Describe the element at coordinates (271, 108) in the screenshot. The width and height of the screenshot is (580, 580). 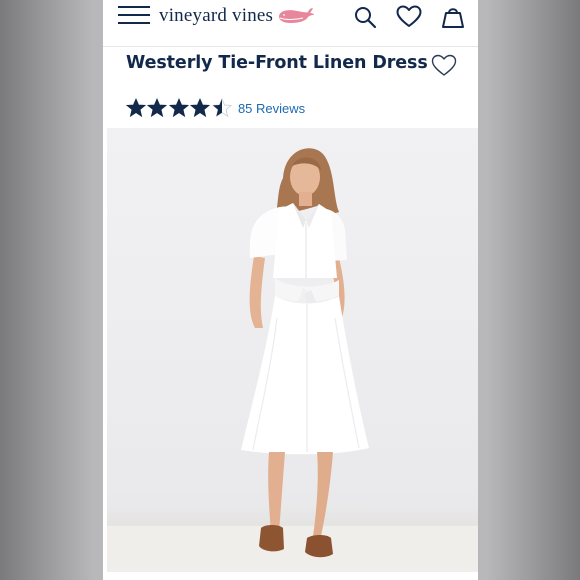
I see `reviews-link: 85 Reviews` at that location.